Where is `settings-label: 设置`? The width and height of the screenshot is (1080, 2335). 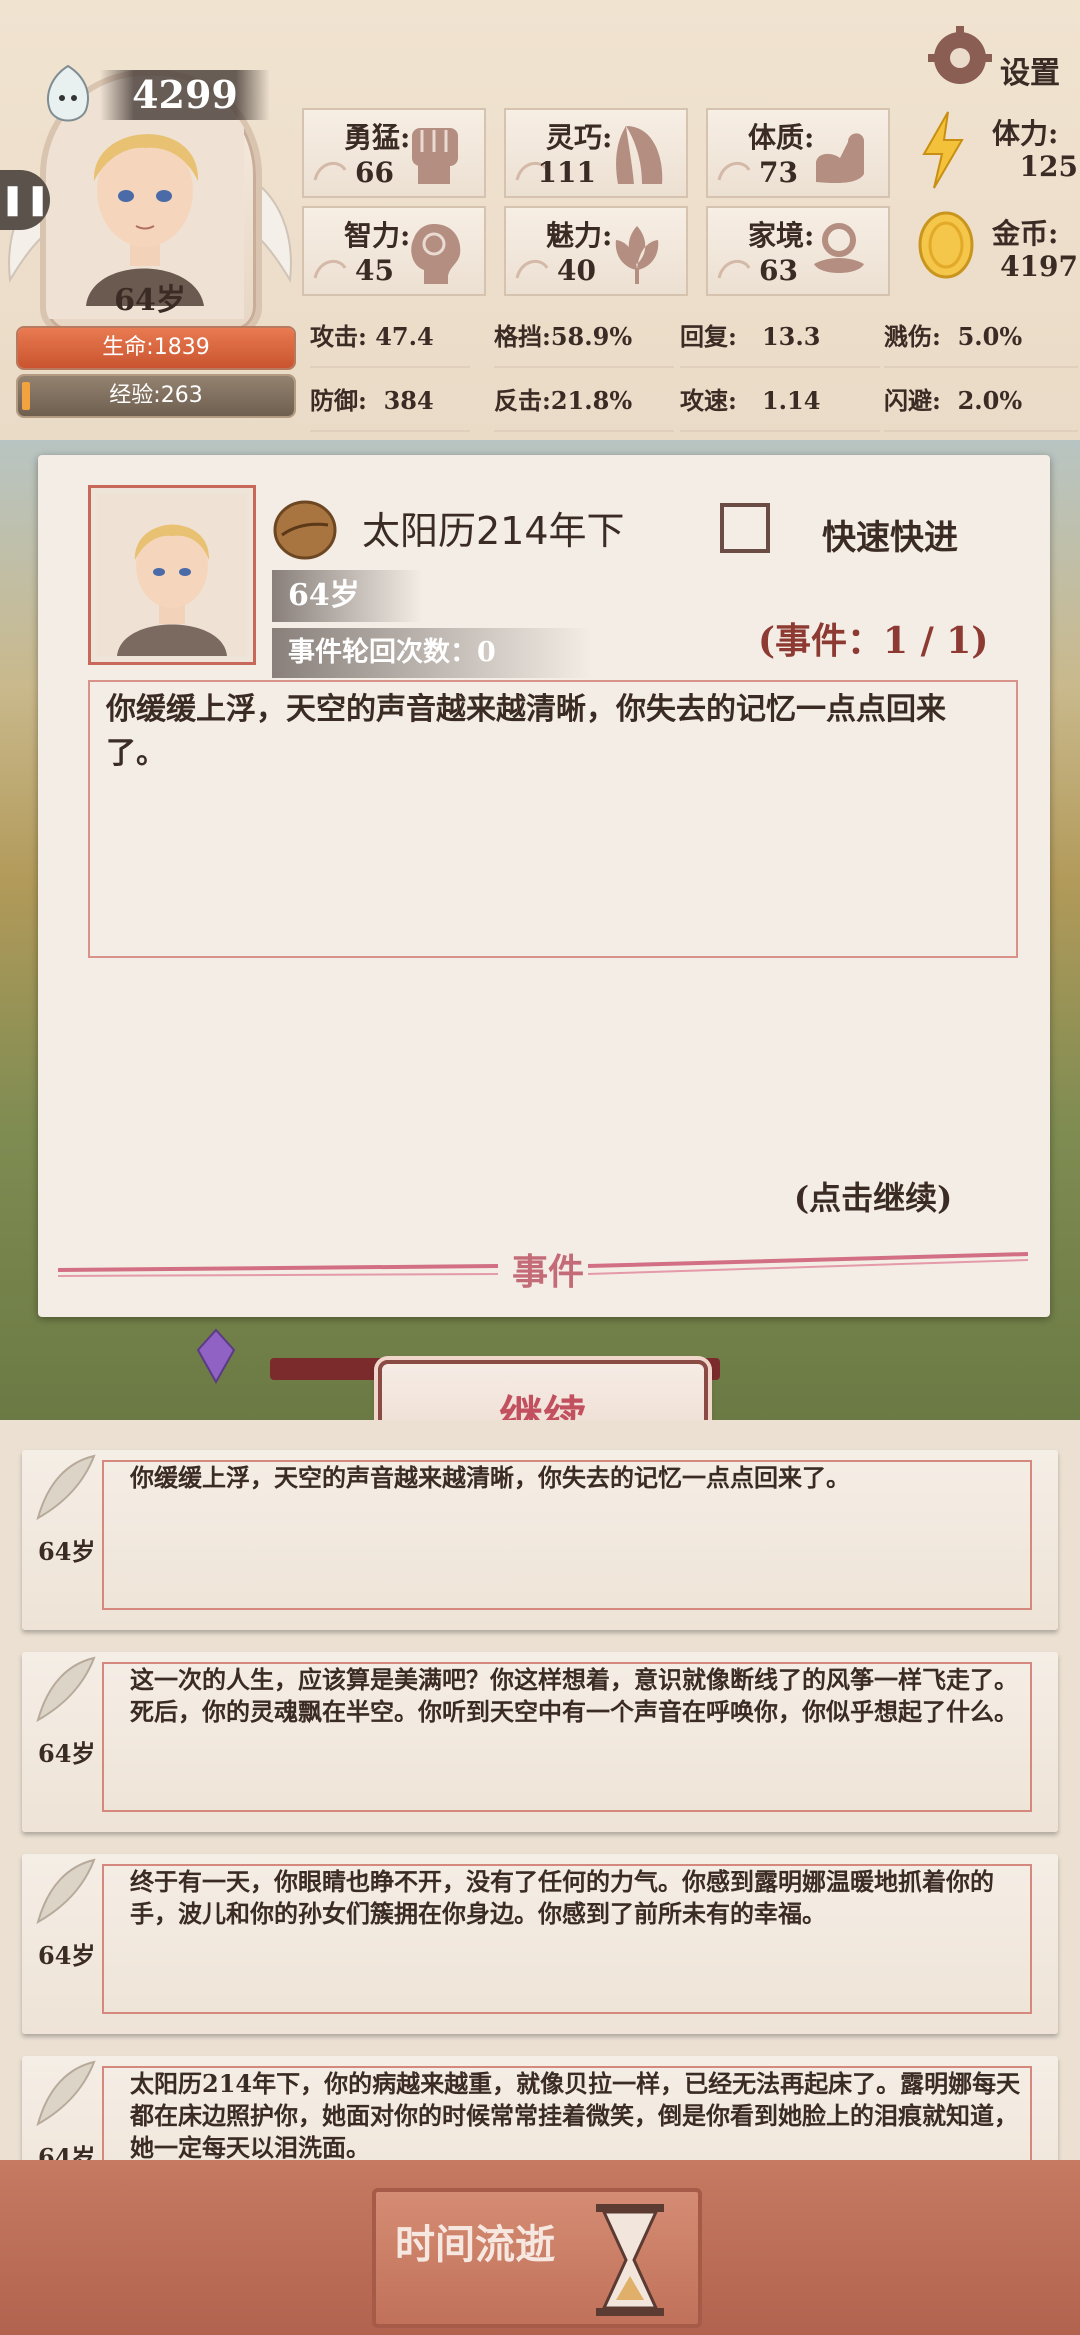
settings-label: 设置 is located at coordinates (1030, 70).